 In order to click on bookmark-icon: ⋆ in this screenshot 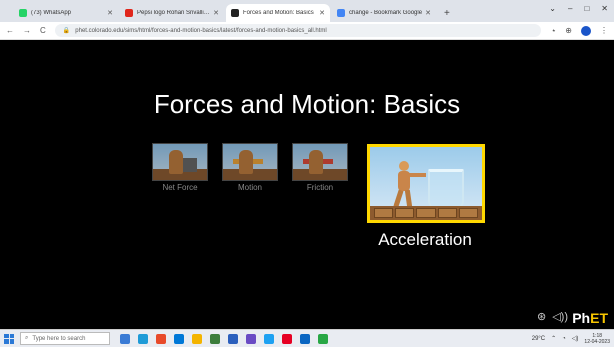, I will do `click(553, 30)`.